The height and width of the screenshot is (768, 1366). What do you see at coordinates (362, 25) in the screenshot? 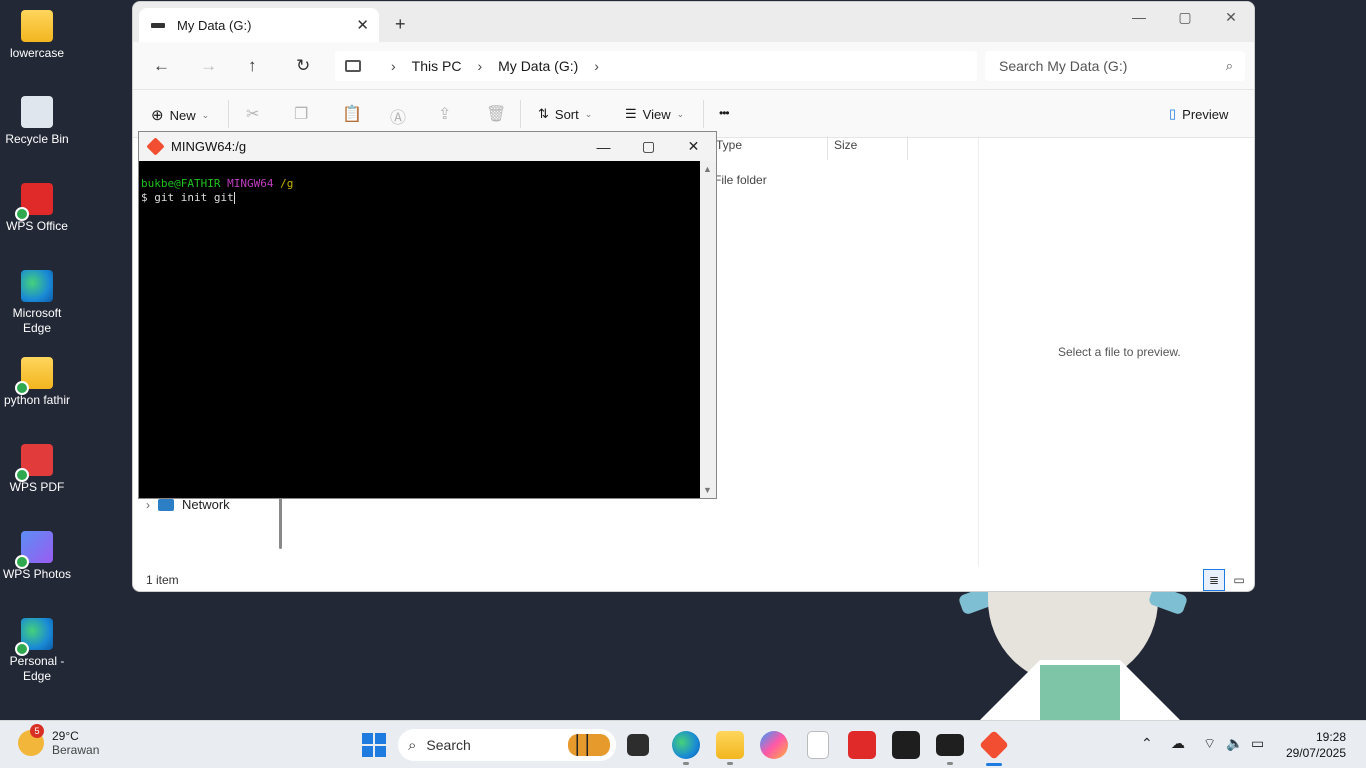
I see `tab-close-icon: ✕` at bounding box center [362, 25].